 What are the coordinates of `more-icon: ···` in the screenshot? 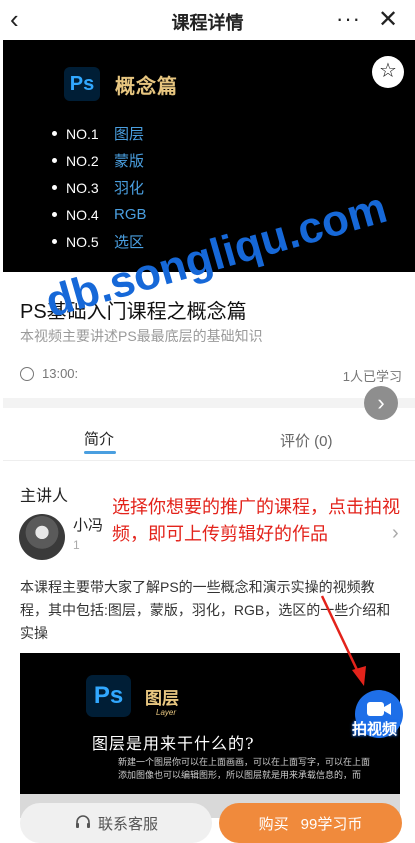 It's located at (348, 19).